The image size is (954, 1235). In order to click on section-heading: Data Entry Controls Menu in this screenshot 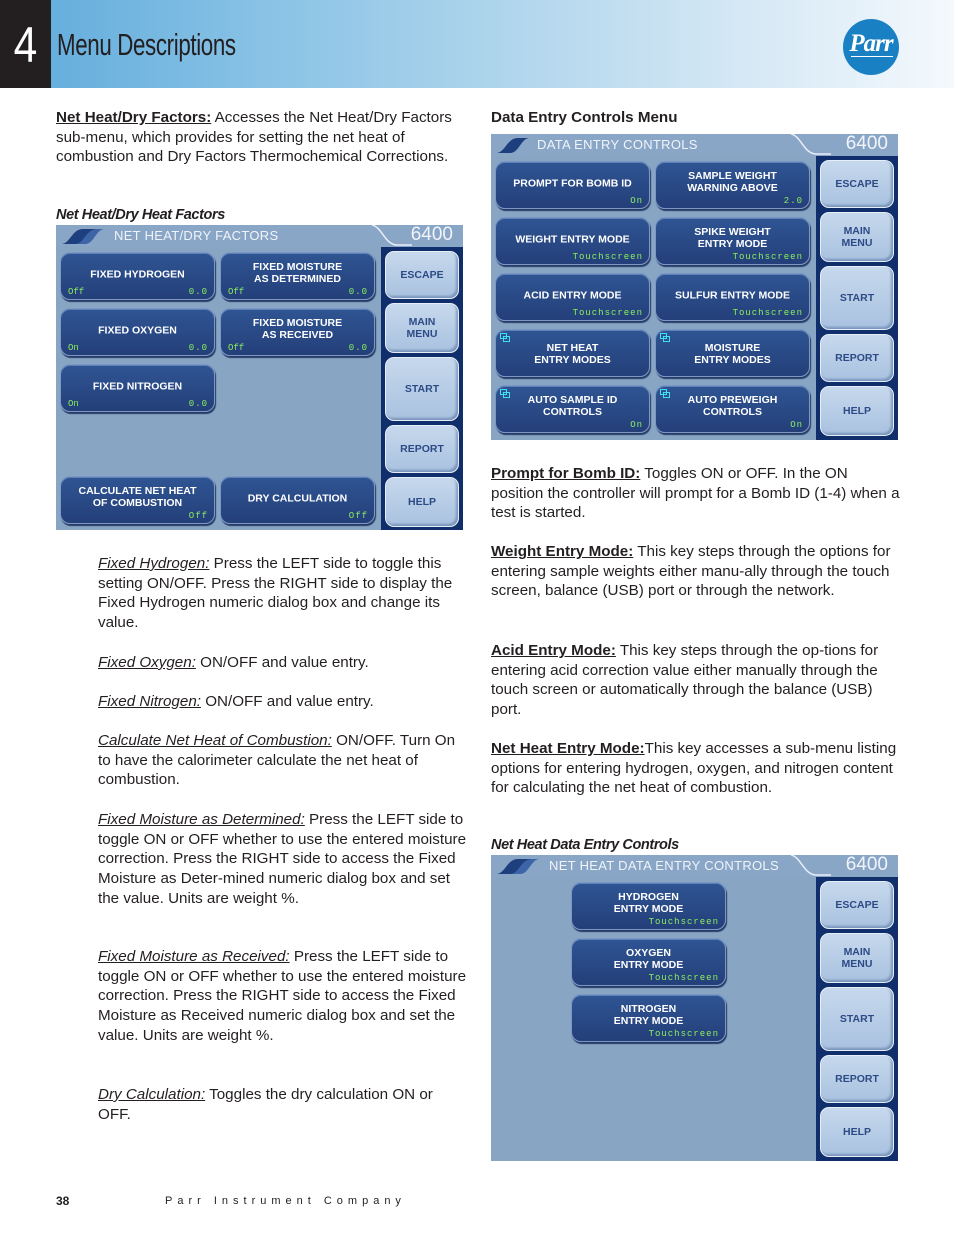, I will do `click(584, 117)`.